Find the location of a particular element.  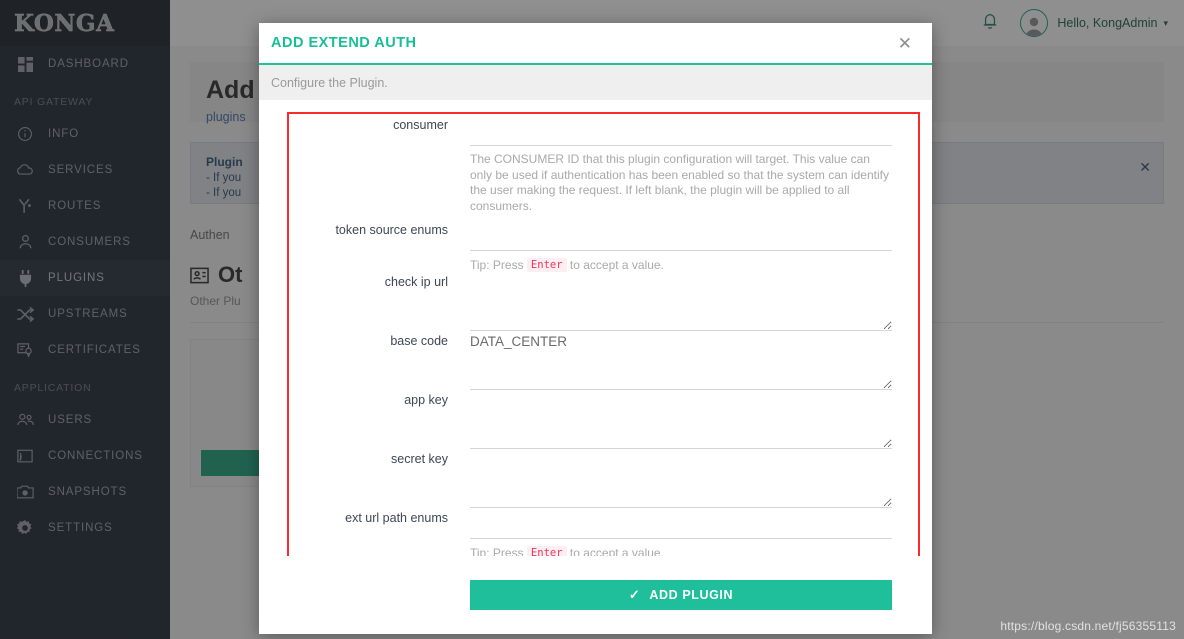

modal-title: ADD EXTEND AUTH is located at coordinates (344, 43).